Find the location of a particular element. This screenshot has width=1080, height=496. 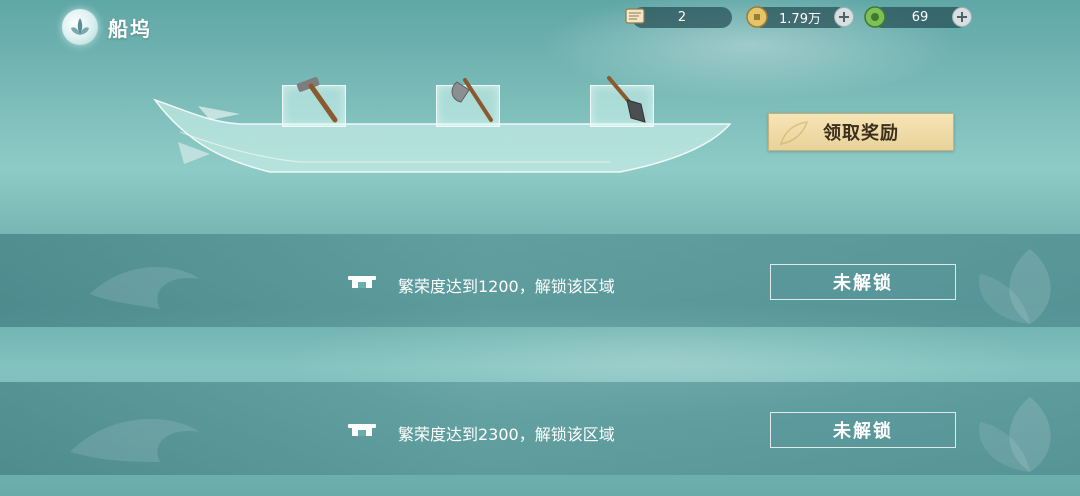

shovel-icon is located at coordinates (626, 99).